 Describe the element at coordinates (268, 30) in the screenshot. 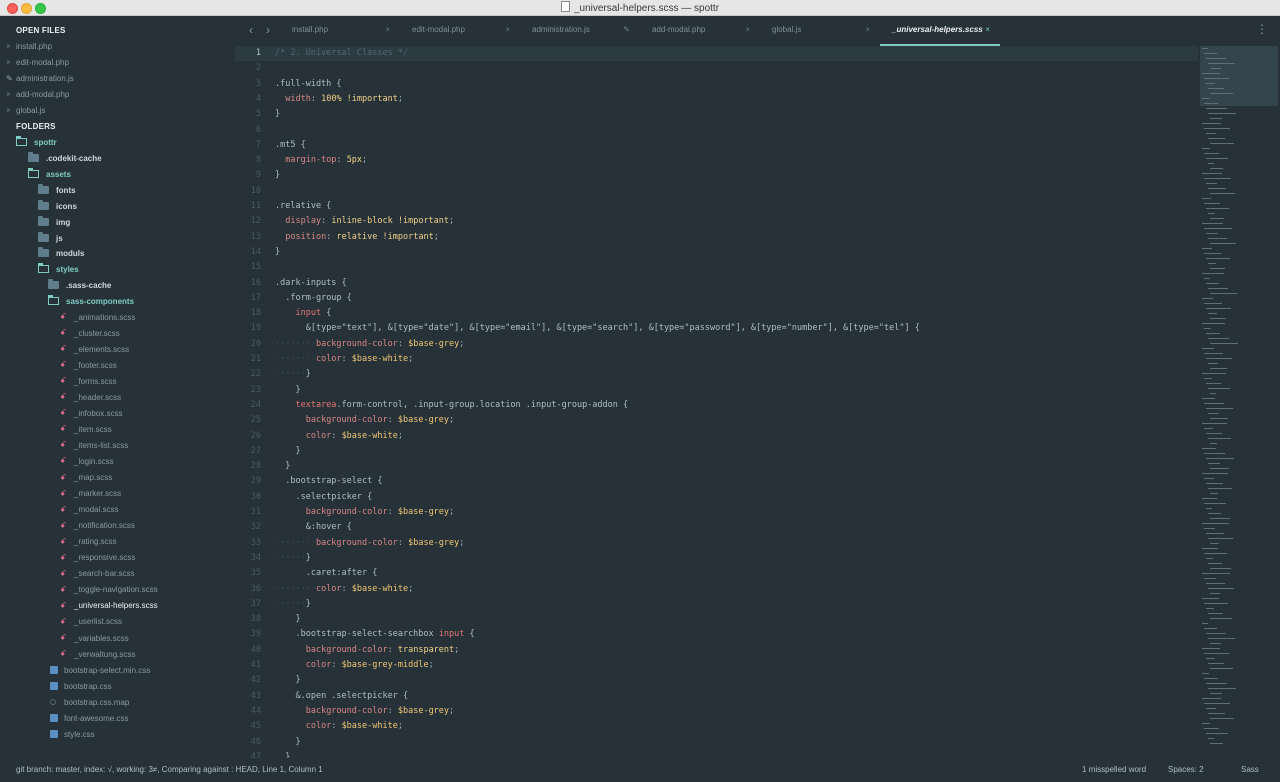

I see `chevron-right-icon: ›` at that location.